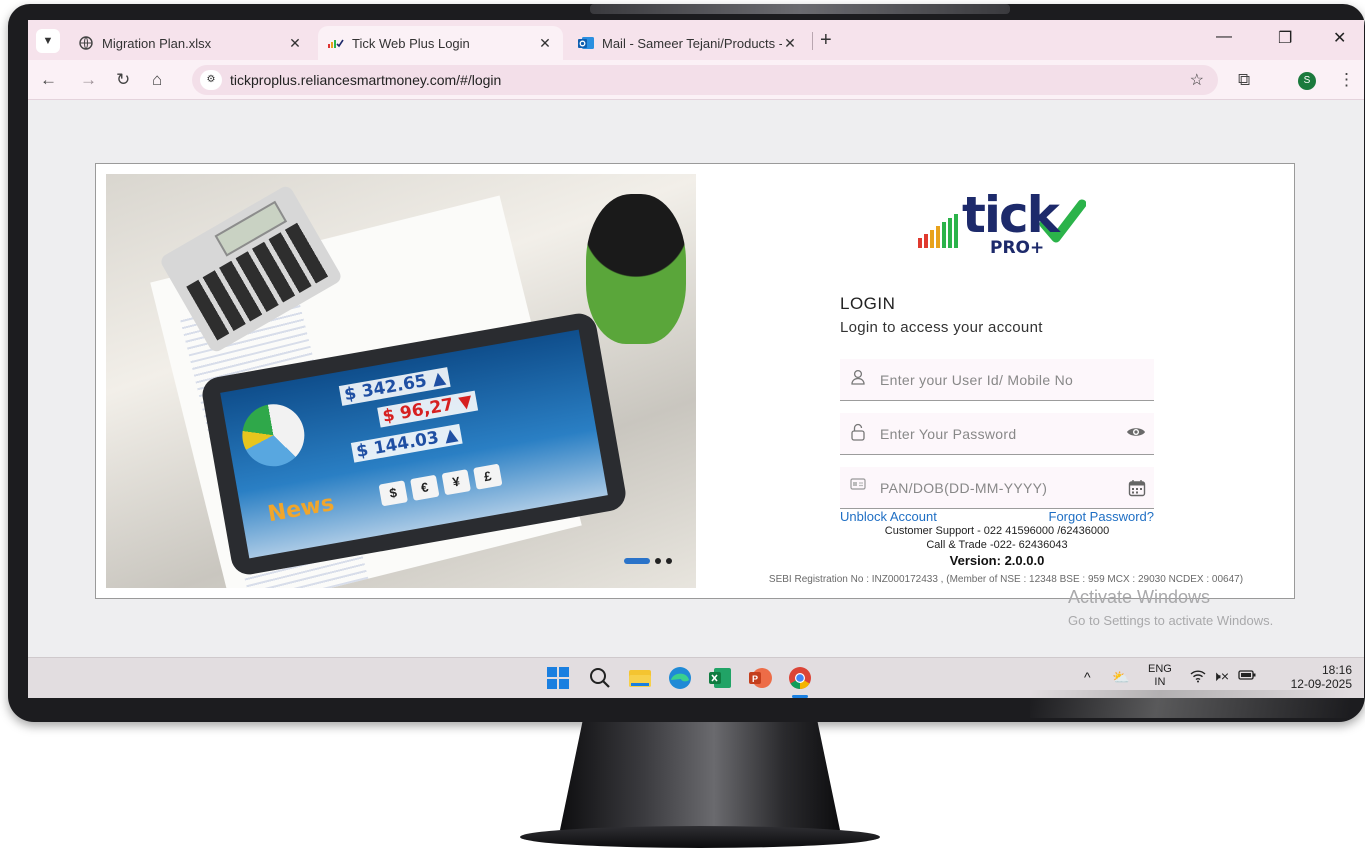 Image resolution: width=1365 pixels, height=855 pixels. I want to click on tick-pro-logo: tick PRO+, so click(1001, 224).